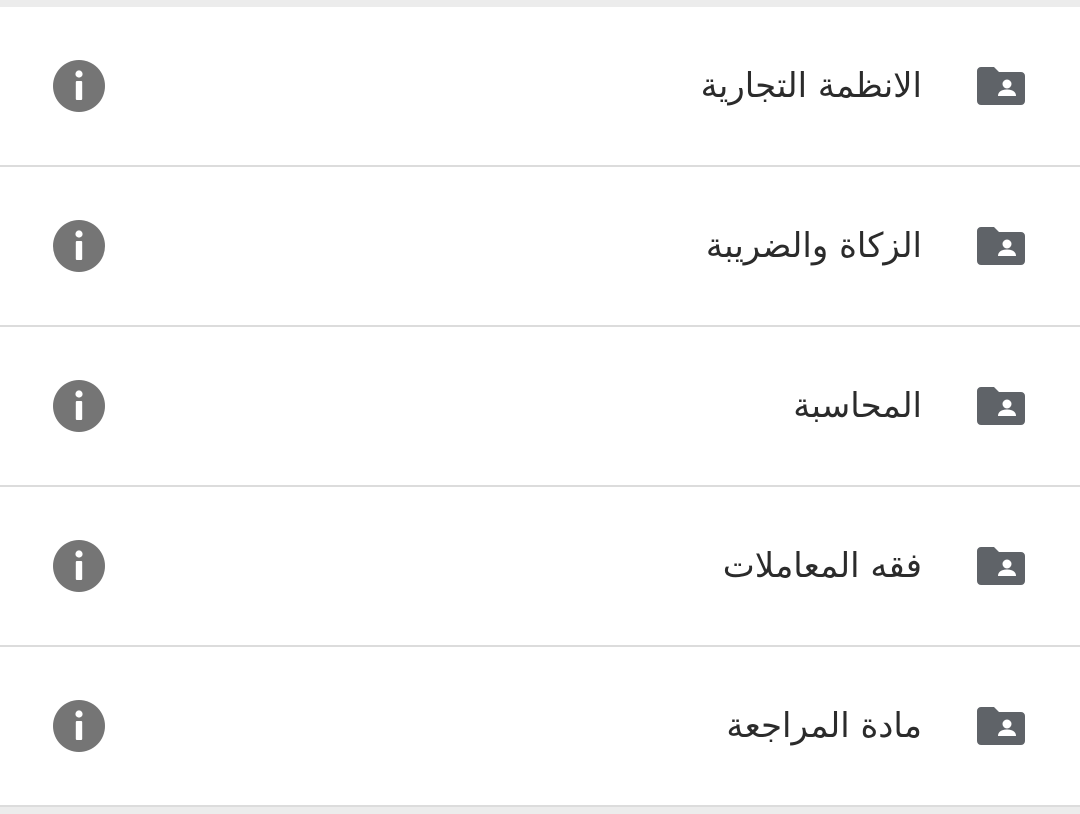 Image resolution: width=1080 pixels, height=814 pixels. I want to click on folder-name: مادة المراجعة, so click(824, 726).